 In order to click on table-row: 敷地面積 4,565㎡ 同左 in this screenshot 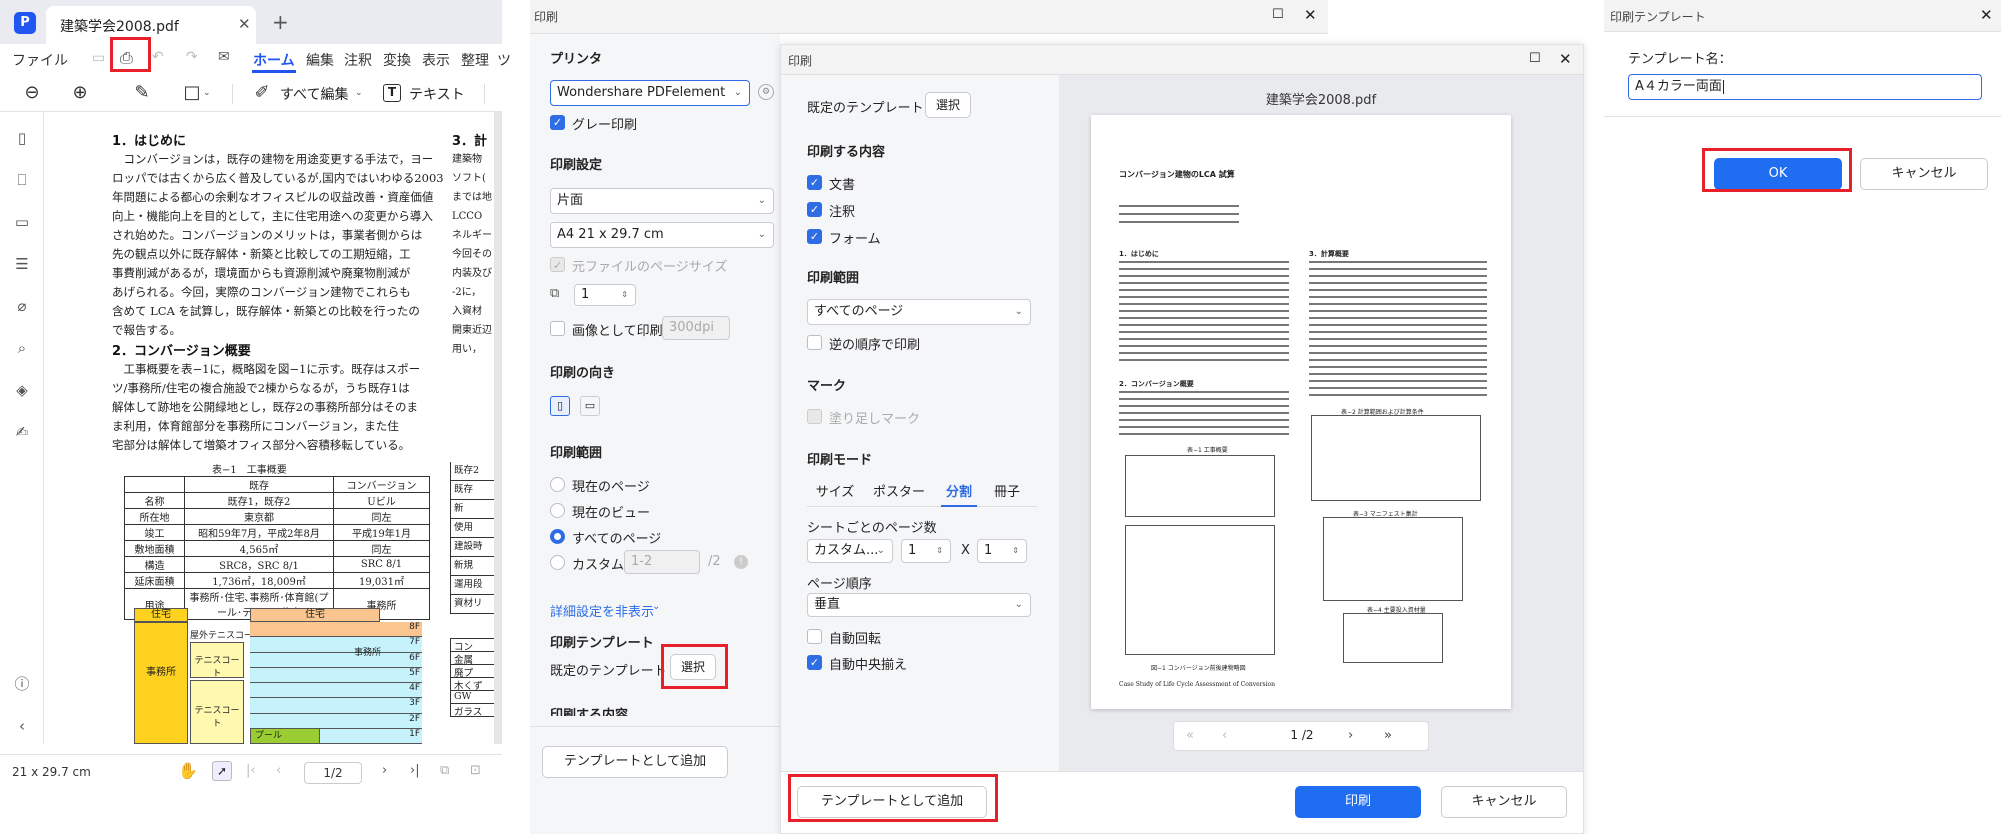, I will do `click(277, 548)`.